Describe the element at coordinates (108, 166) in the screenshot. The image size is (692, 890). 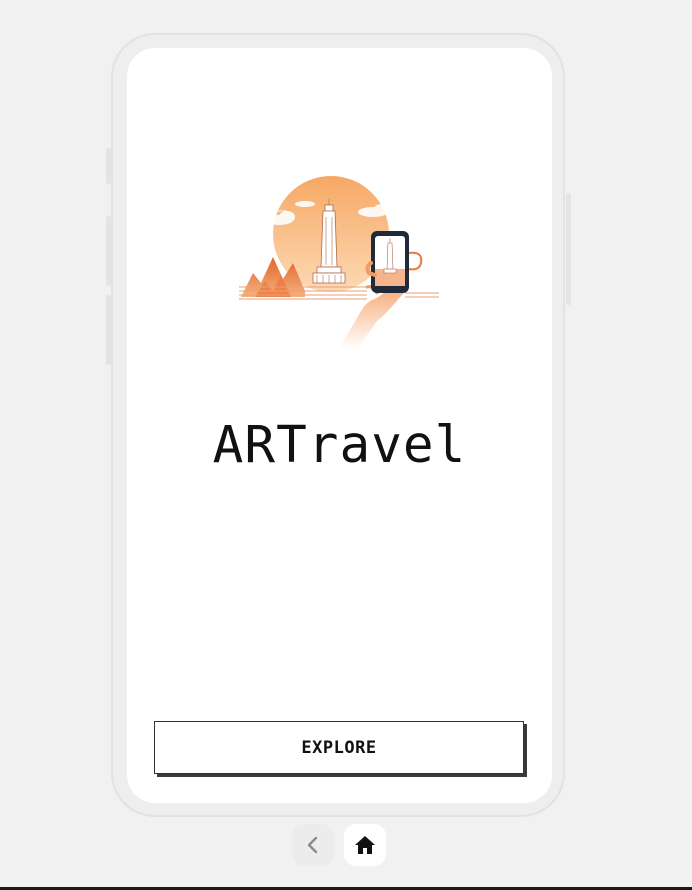
I see `device-side-button-top` at that location.